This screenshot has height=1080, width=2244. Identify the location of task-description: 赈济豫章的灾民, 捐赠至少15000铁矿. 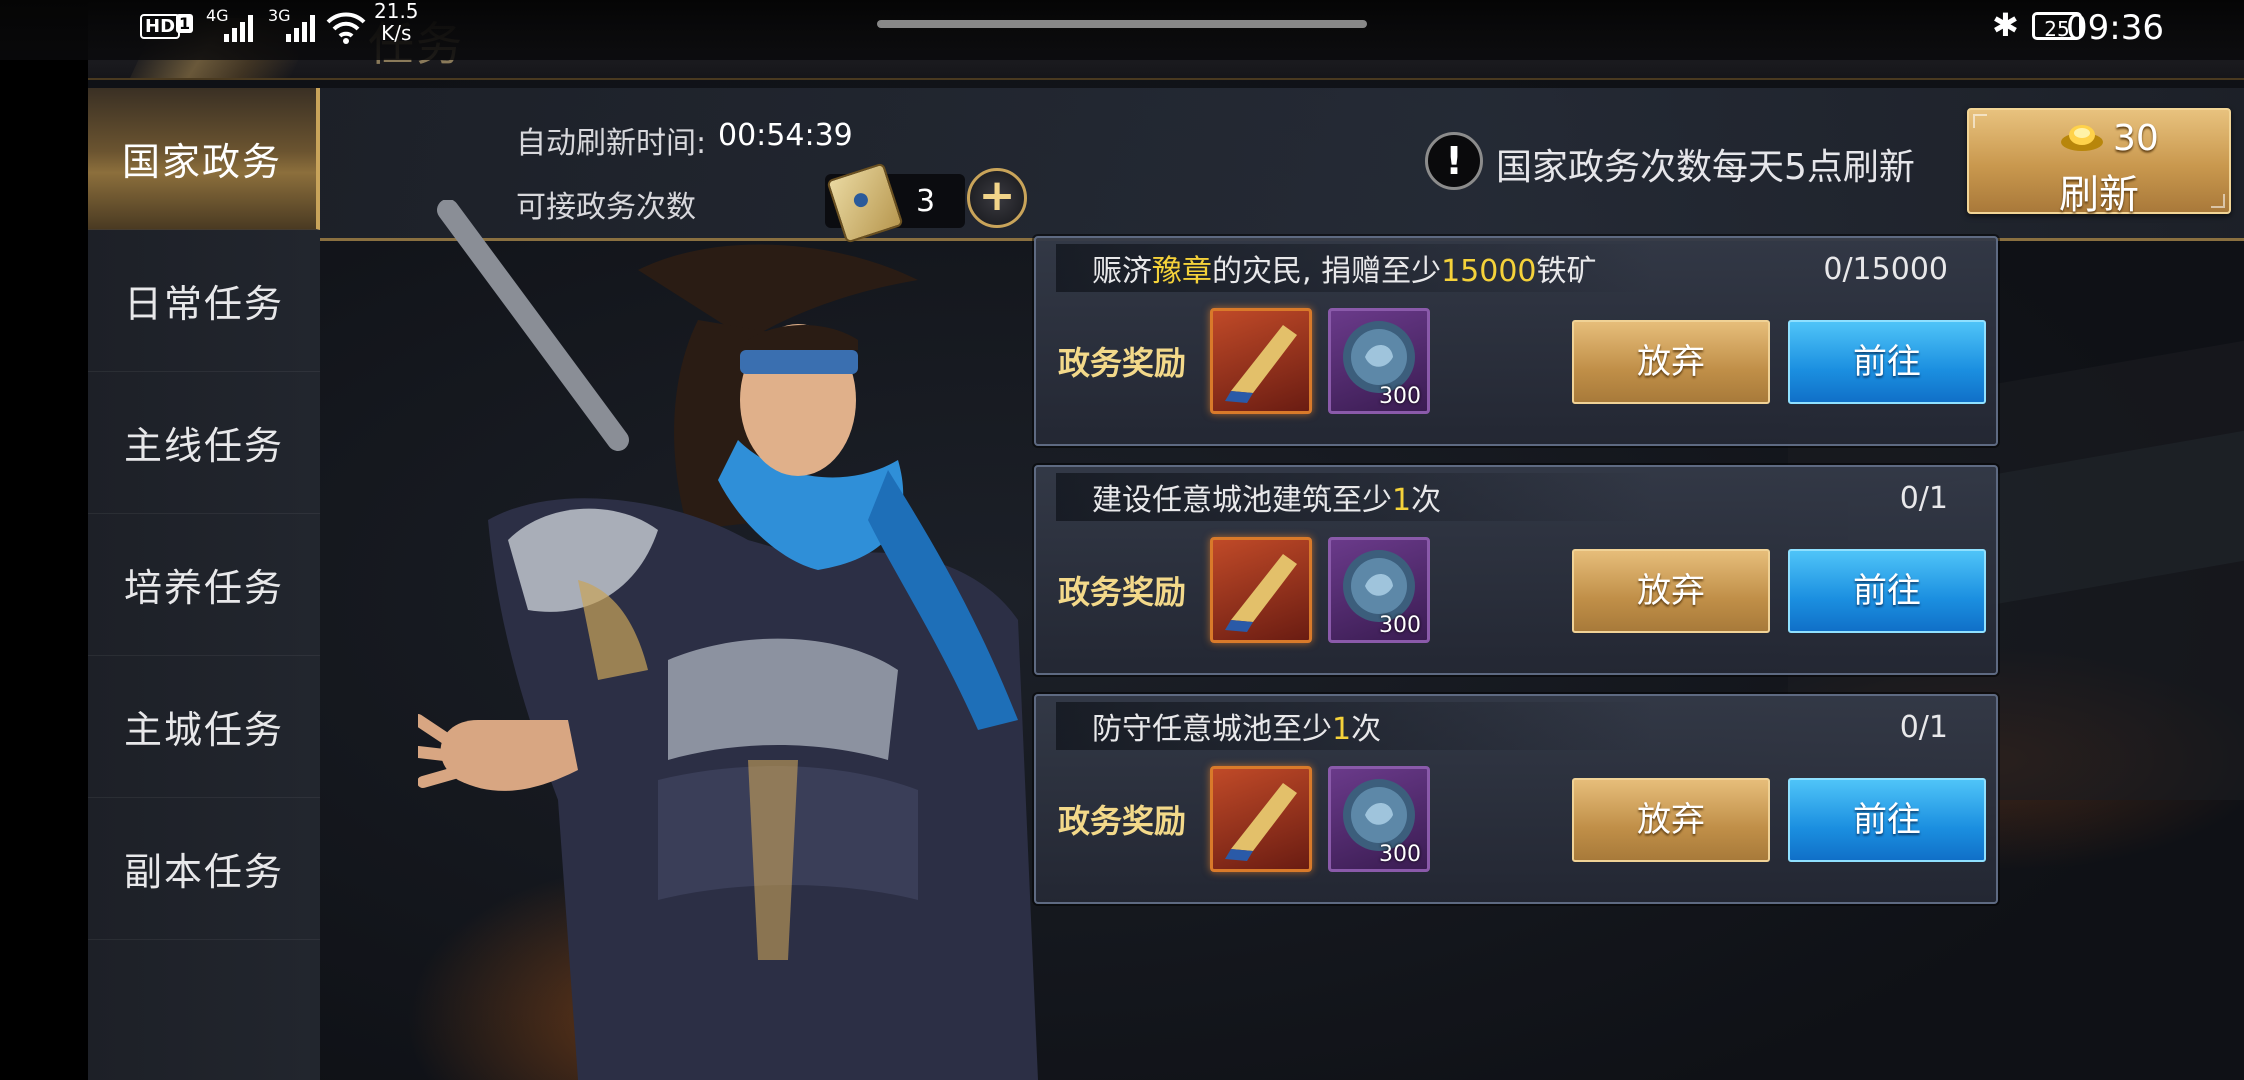
(1344, 271).